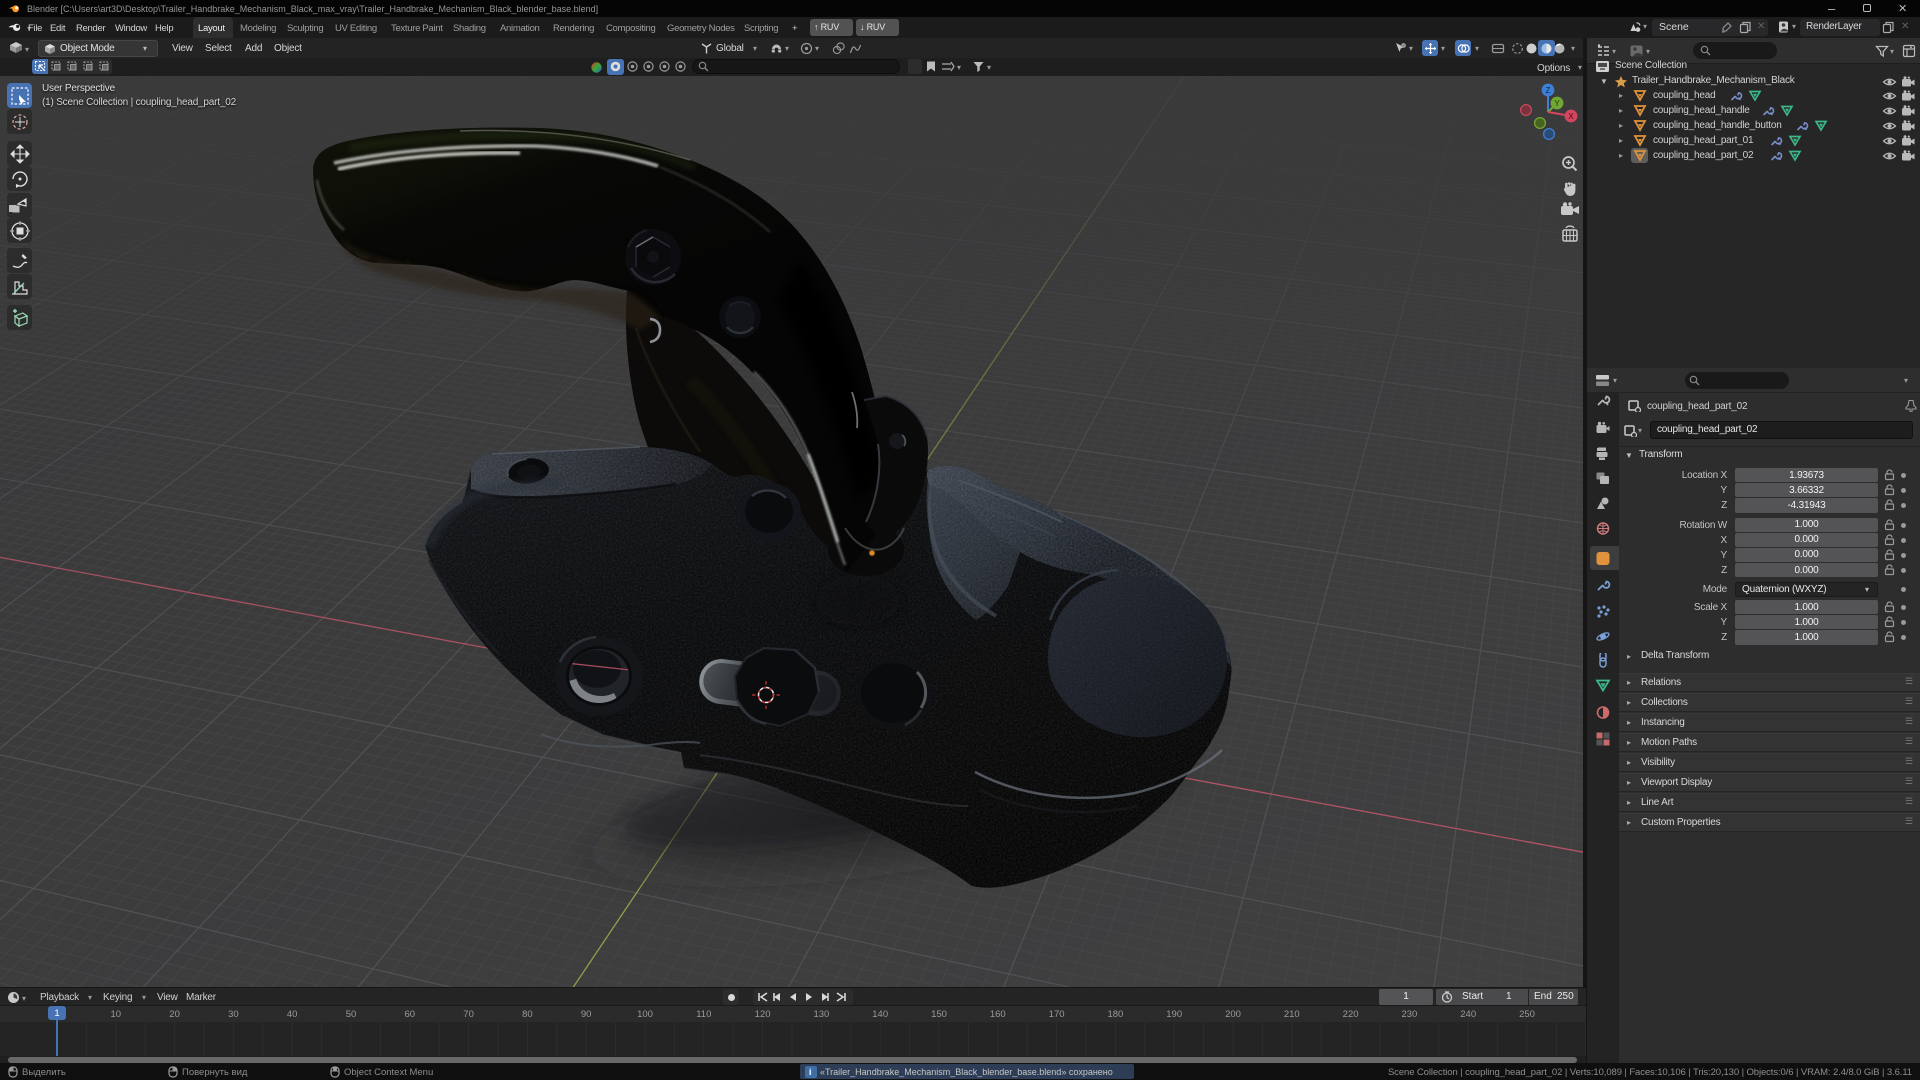 The image size is (1920, 1080). Describe the element at coordinates (1571, 116) in the screenshot. I see `svg-text: X` at that location.